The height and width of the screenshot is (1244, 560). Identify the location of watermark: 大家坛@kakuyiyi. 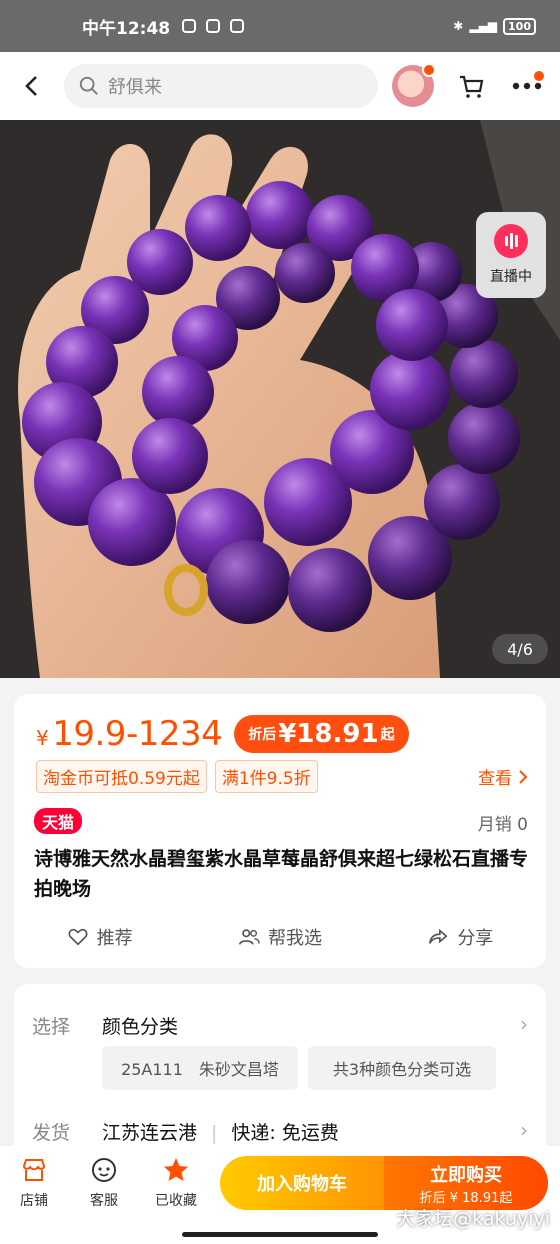
(473, 1219).